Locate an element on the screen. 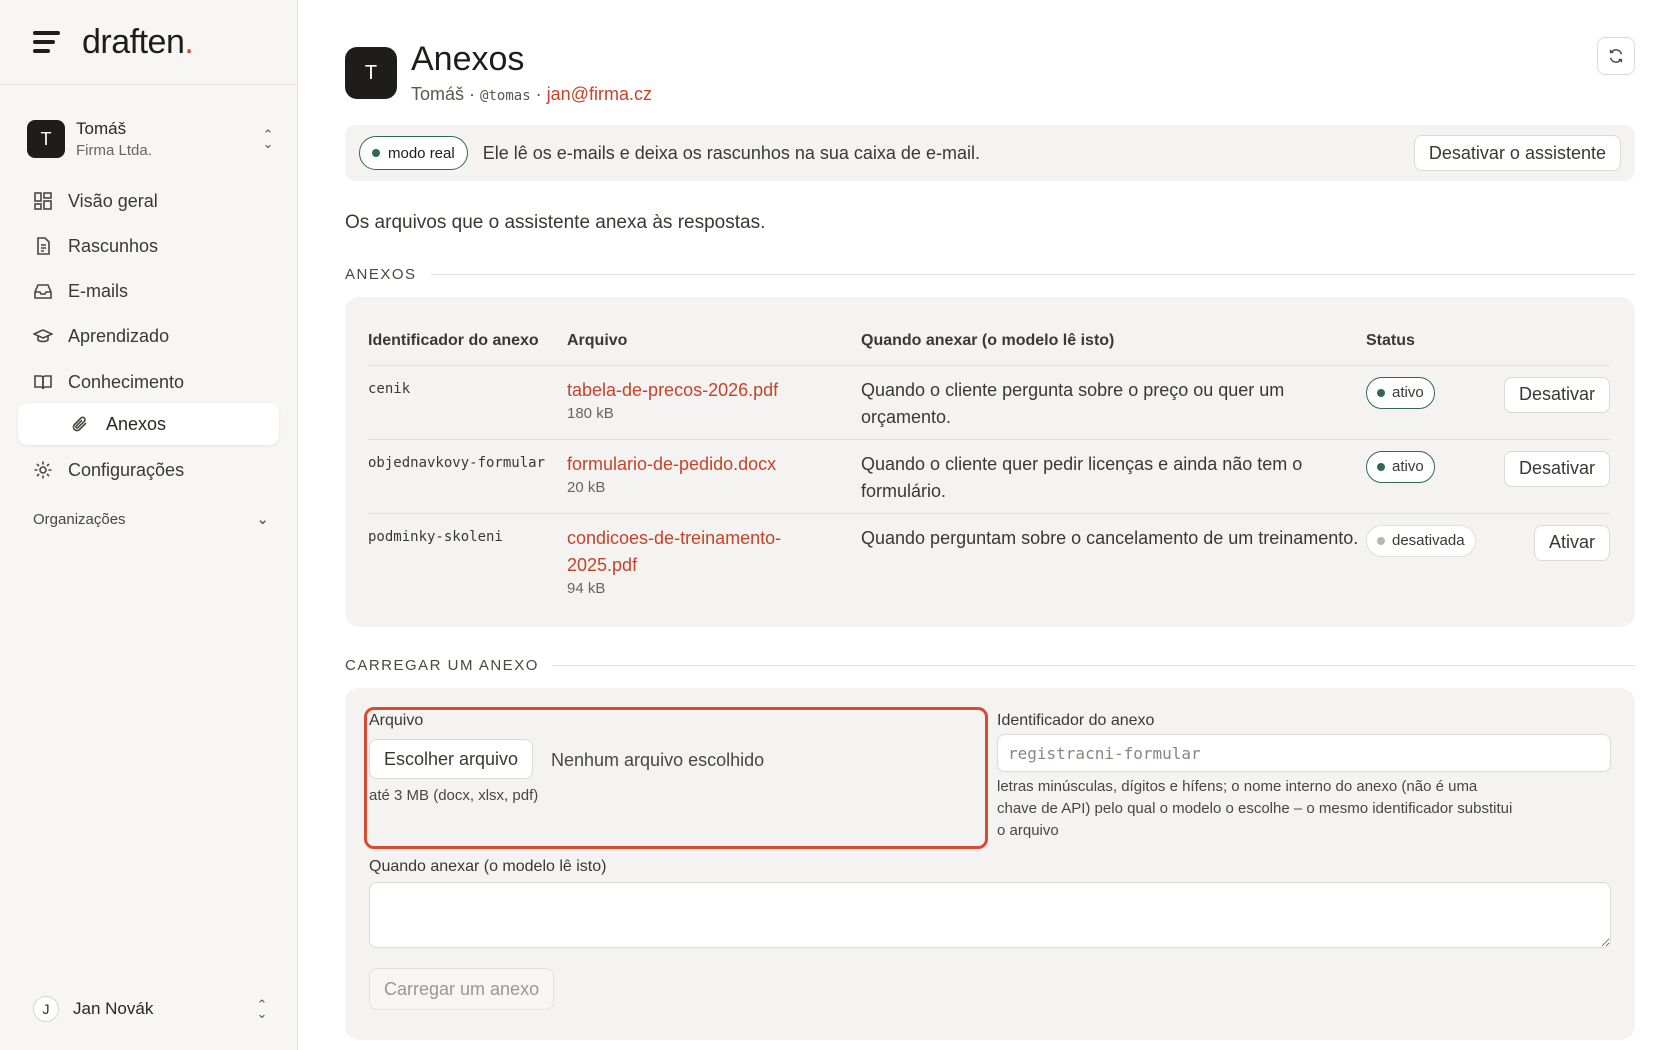 Image resolution: width=1680 pixels, height=1050 pixels. sidebar-item-overview: Visão geral is located at coordinates (148, 201).